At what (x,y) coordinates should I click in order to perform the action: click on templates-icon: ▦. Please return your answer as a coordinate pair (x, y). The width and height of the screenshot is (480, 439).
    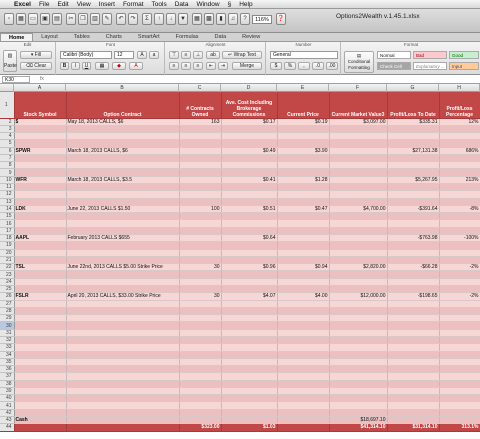
    Looking at the image, I should click on (21, 19).